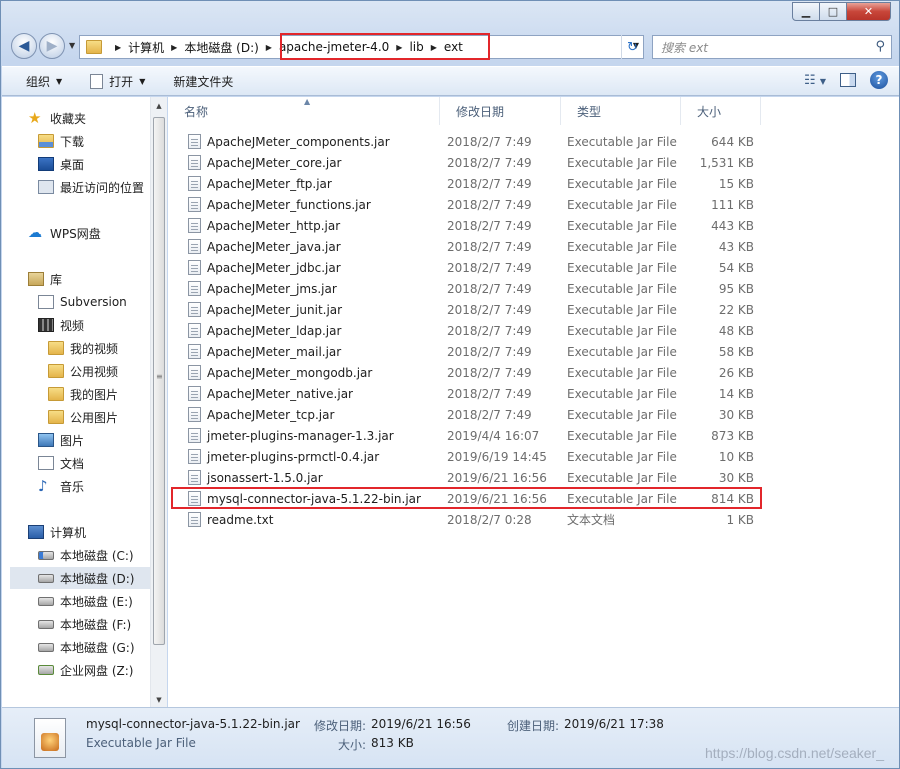 This screenshot has width=900, height=769. What do you see at coordinates (83, 371) in the screenshot?
I see `sidebar-item-public-videos: 公用视频` at bounding box center [83, 371].